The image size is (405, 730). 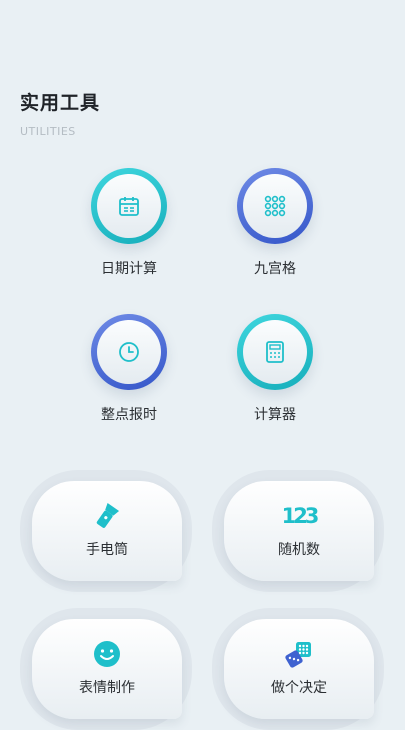 I want to click on nine-grid-tool: 九宫格, so click(x=275, y=223).